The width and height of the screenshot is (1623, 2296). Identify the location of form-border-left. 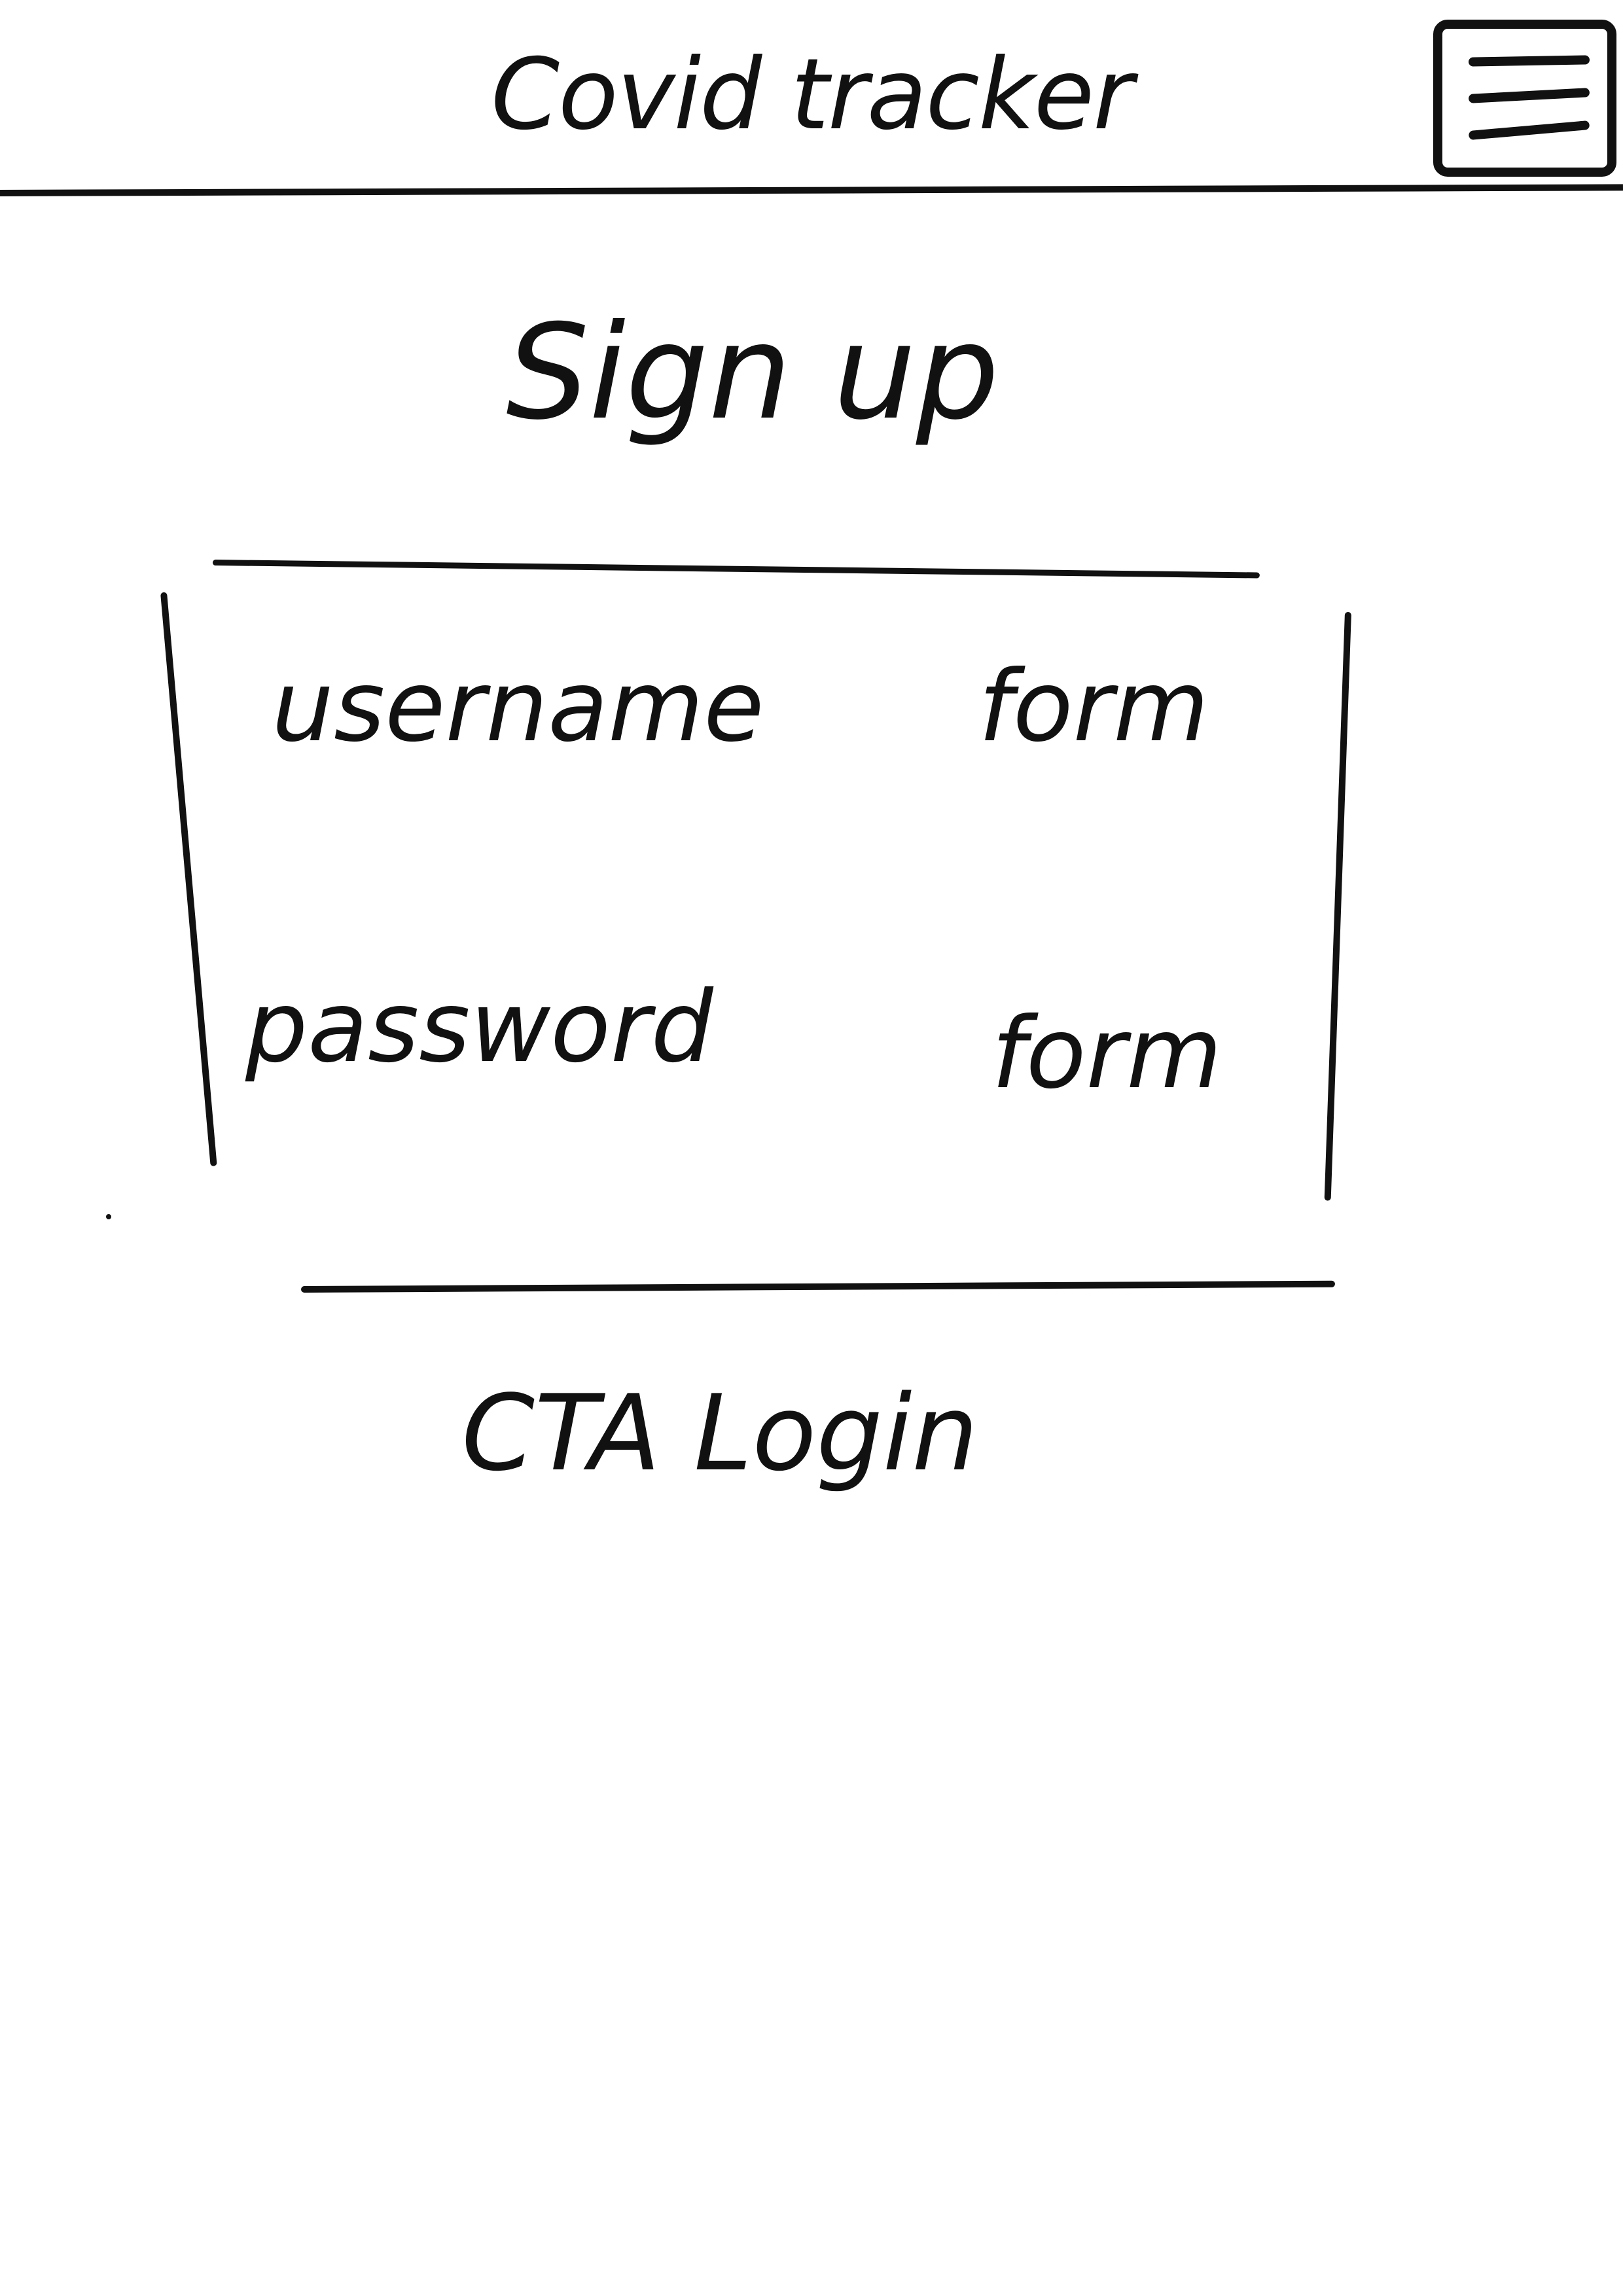
(188, 879).